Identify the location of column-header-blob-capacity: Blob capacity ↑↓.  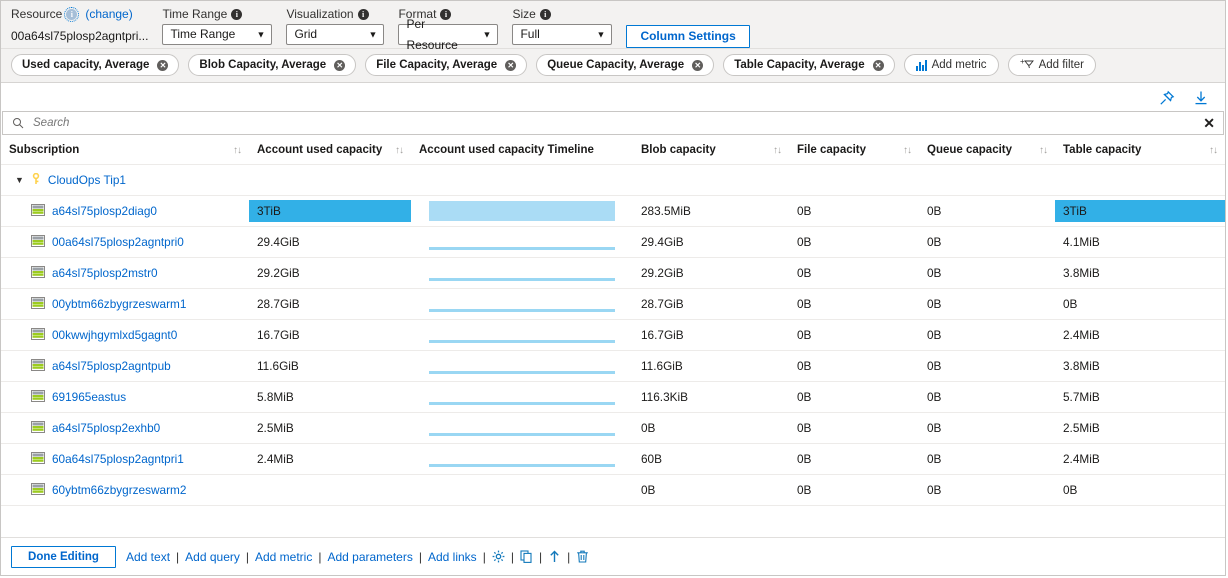
(711, 150).